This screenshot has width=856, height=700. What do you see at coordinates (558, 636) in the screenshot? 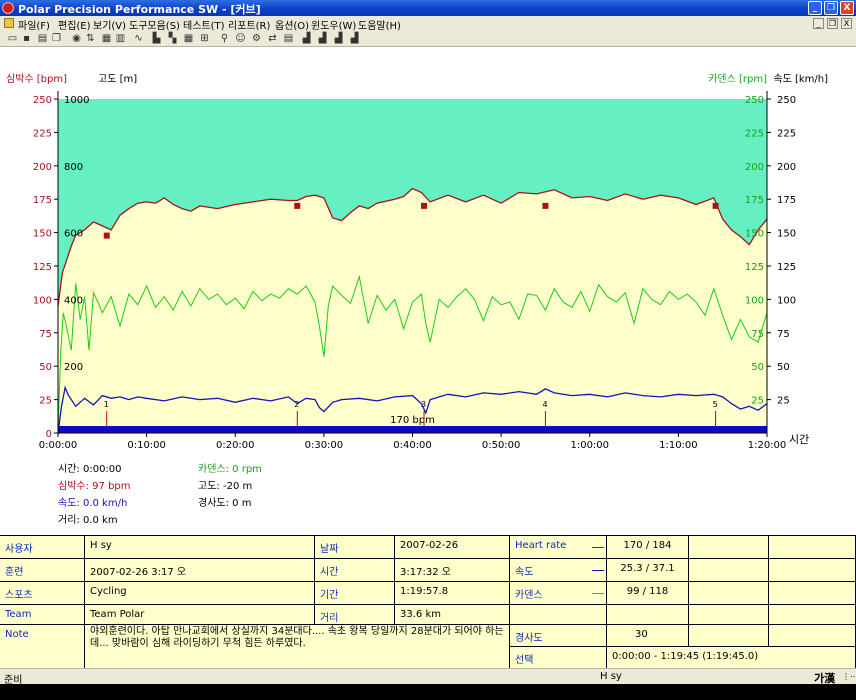
I see `incline-label: 경사도` at bounding box center [558, 636].